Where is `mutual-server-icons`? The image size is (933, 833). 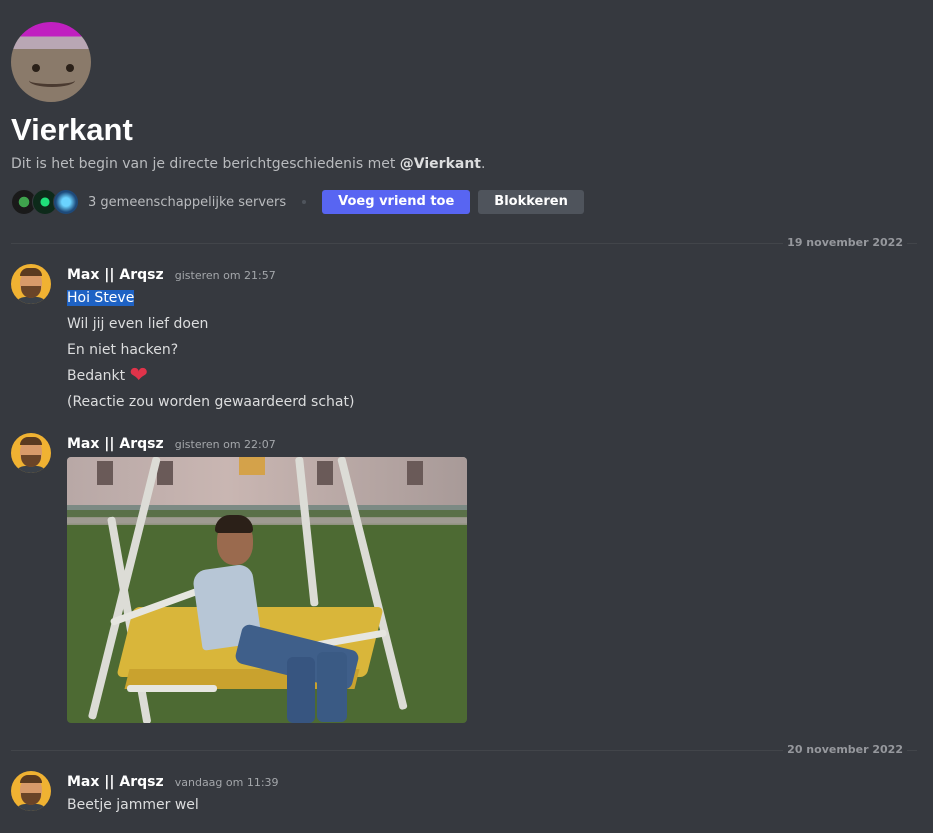
mutual-server-icons is located at coordinates (45, 202).